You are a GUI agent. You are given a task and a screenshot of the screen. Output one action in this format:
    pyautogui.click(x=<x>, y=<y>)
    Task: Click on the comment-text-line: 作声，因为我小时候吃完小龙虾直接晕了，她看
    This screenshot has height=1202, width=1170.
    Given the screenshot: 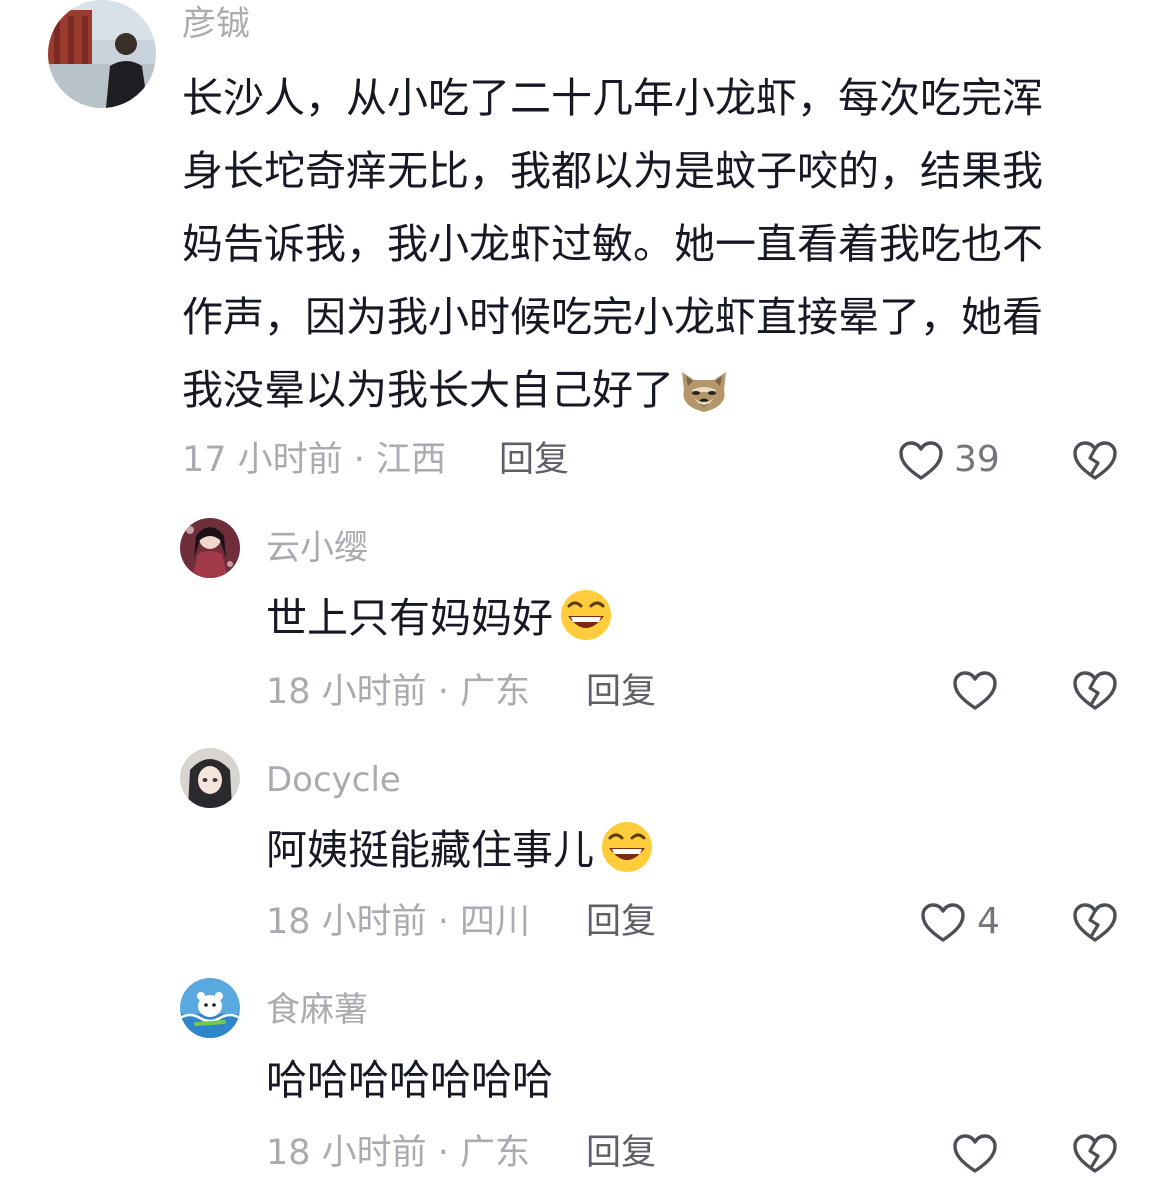 What is the action you would take?
    pyautogui.click(x=612, y=317)
    